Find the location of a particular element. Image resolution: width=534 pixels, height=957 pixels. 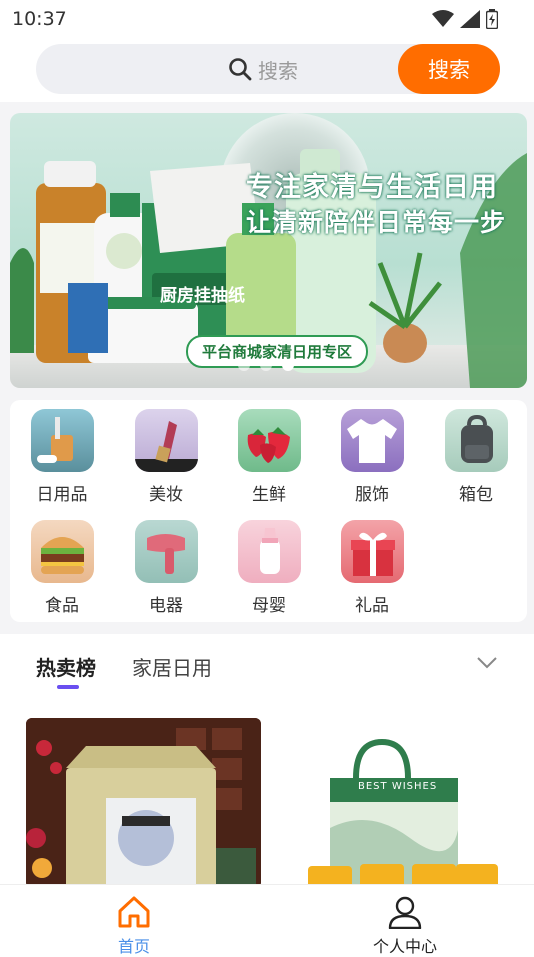

chevron-down-icon is located at coordinates (487, 663).